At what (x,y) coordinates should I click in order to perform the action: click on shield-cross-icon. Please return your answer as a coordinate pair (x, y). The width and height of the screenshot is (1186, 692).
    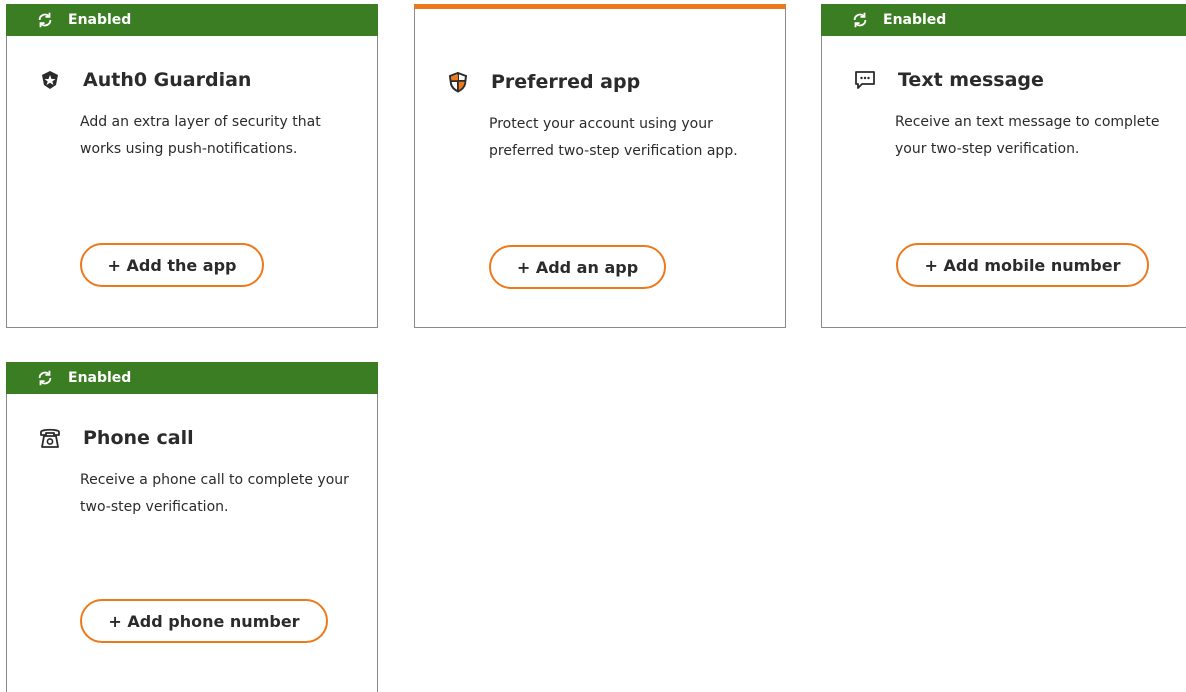
    Looking at the image, I should click on (458, 82).